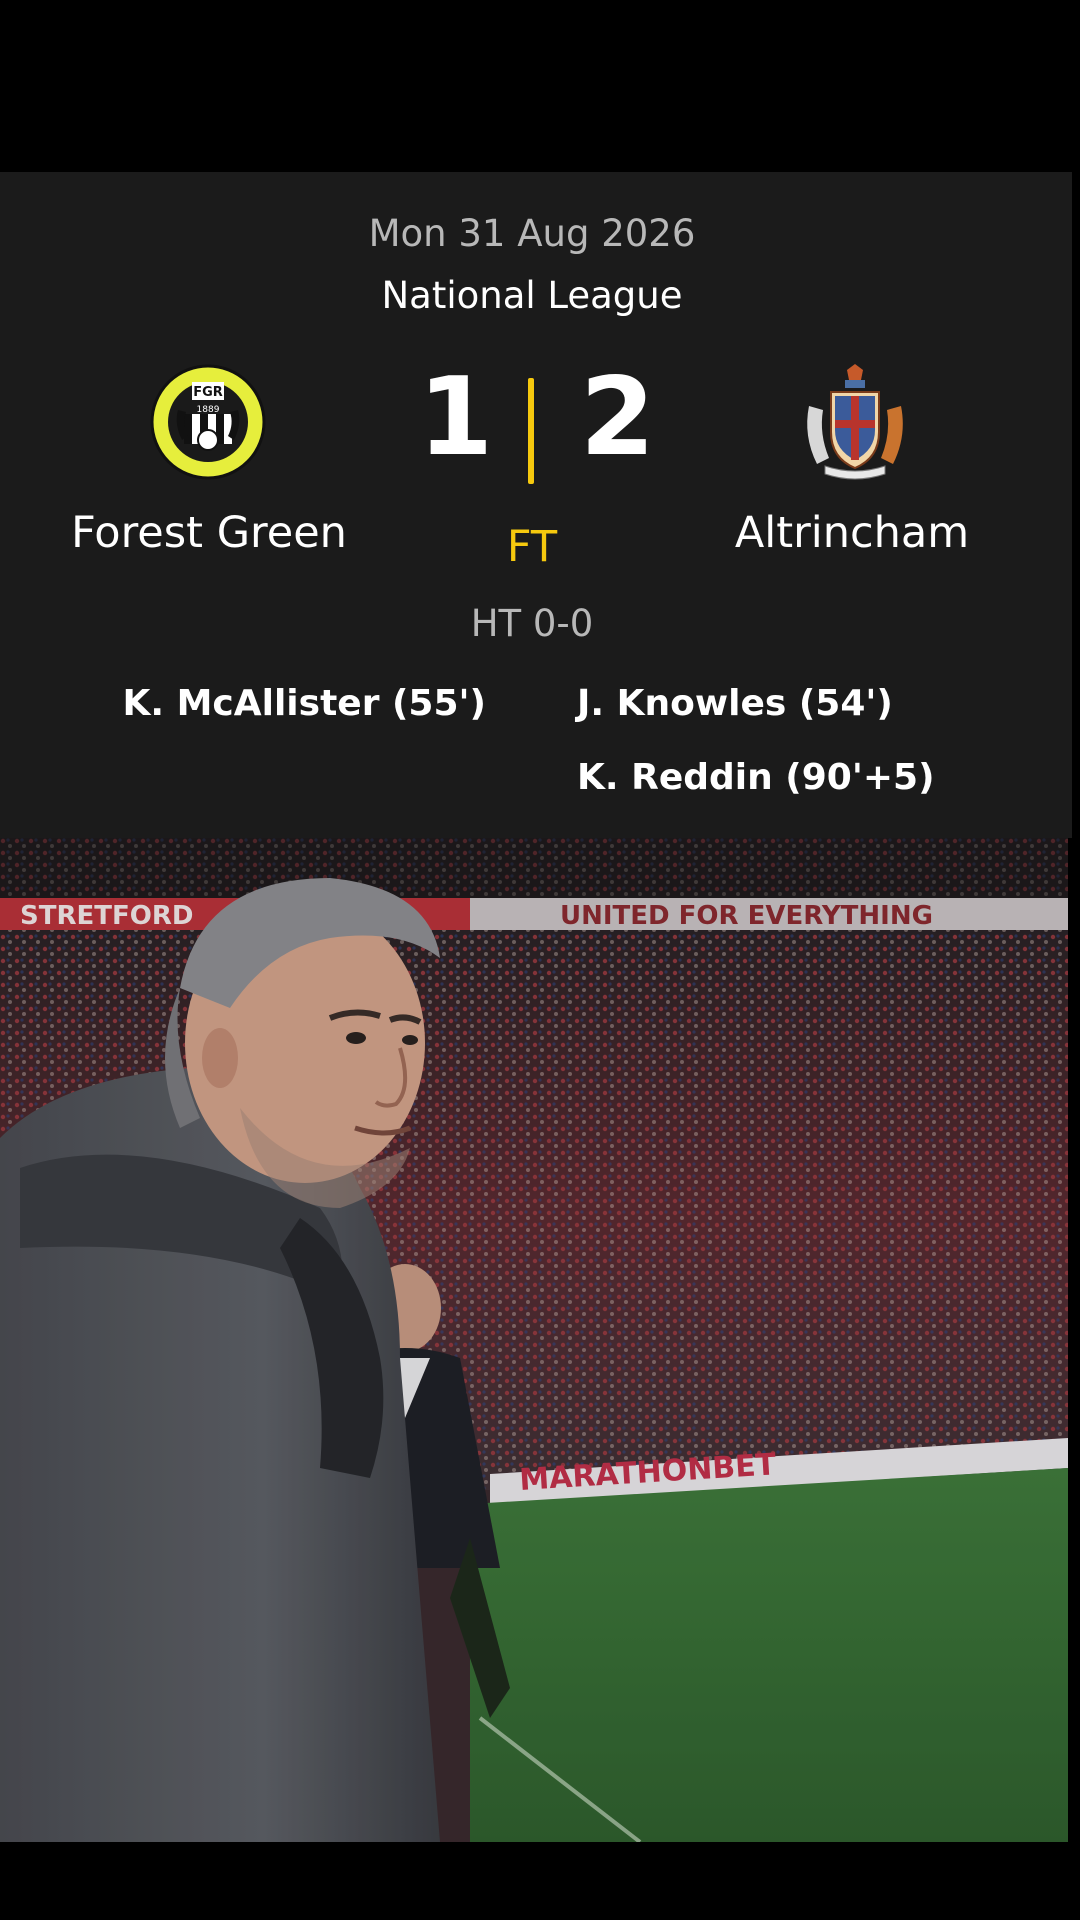 This screenshot has height=1920, width=1080. I want to click on forest-green-crest-icon: FGR 1889, so click(208, 422).